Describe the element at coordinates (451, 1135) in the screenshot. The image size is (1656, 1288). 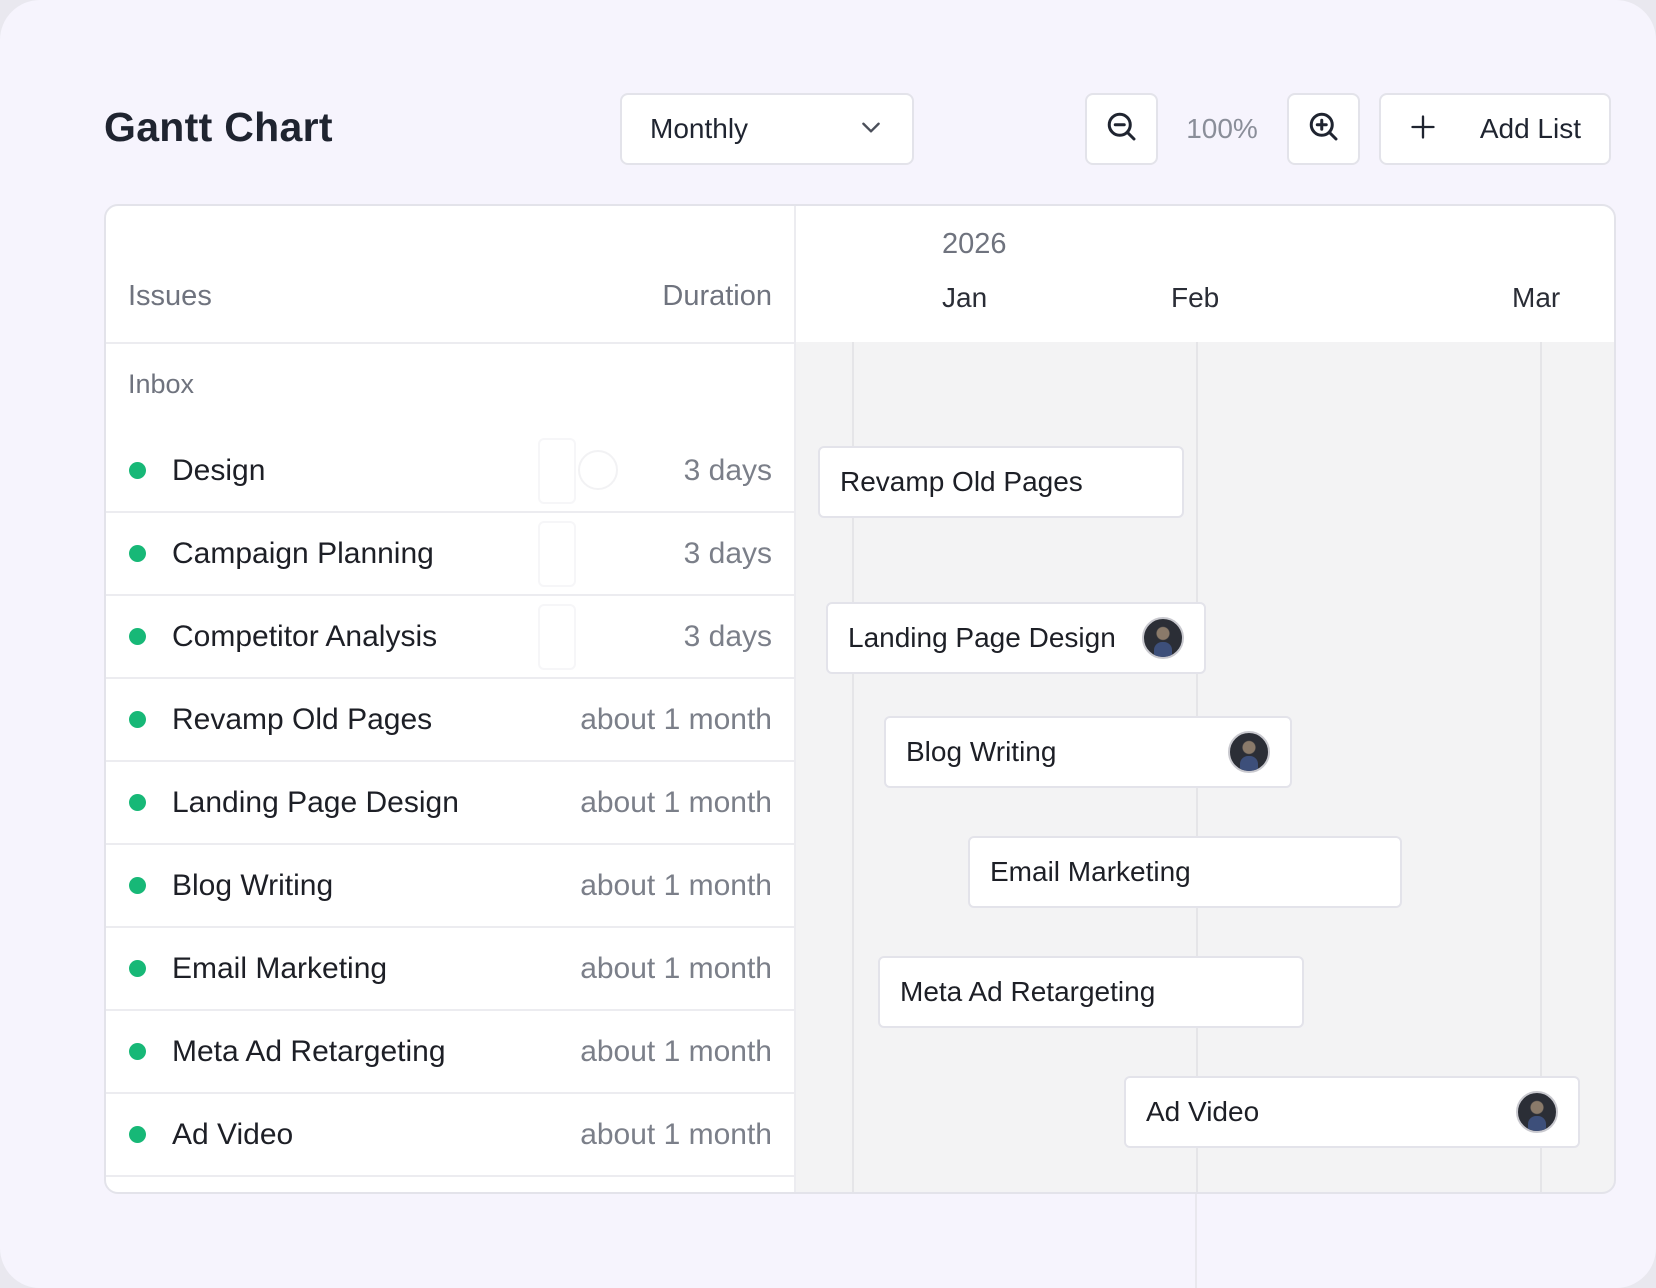
I see `issue-row: Ad Video about 1 month` at that location.